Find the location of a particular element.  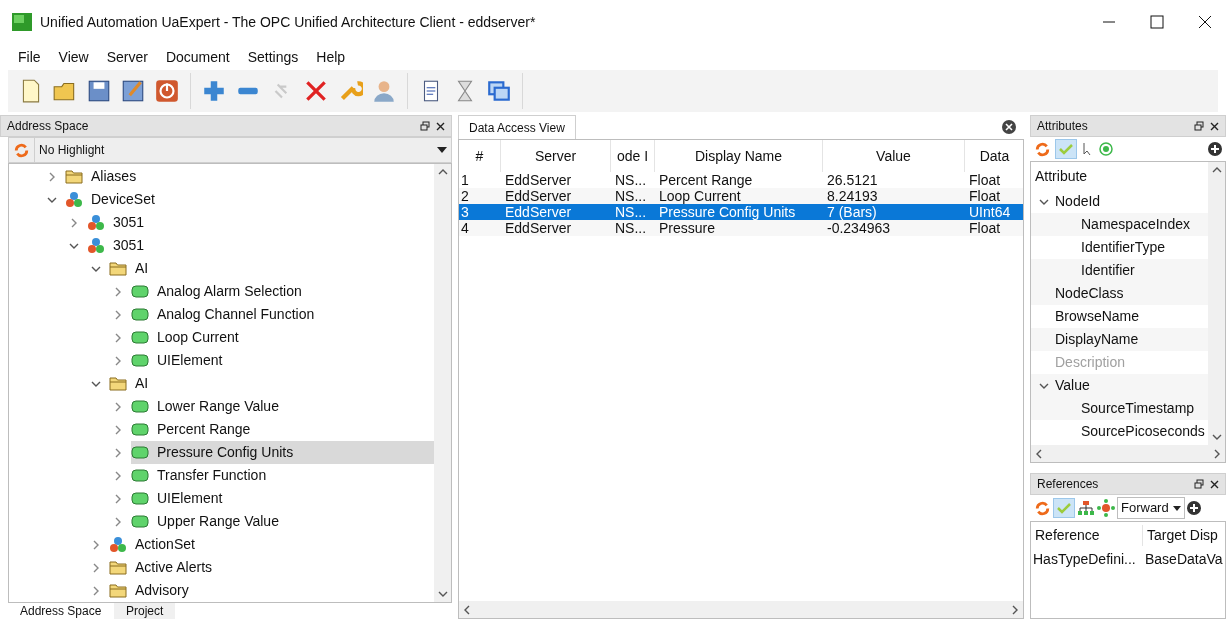

table-cell-text: Float is located at coordinates (985, 180).